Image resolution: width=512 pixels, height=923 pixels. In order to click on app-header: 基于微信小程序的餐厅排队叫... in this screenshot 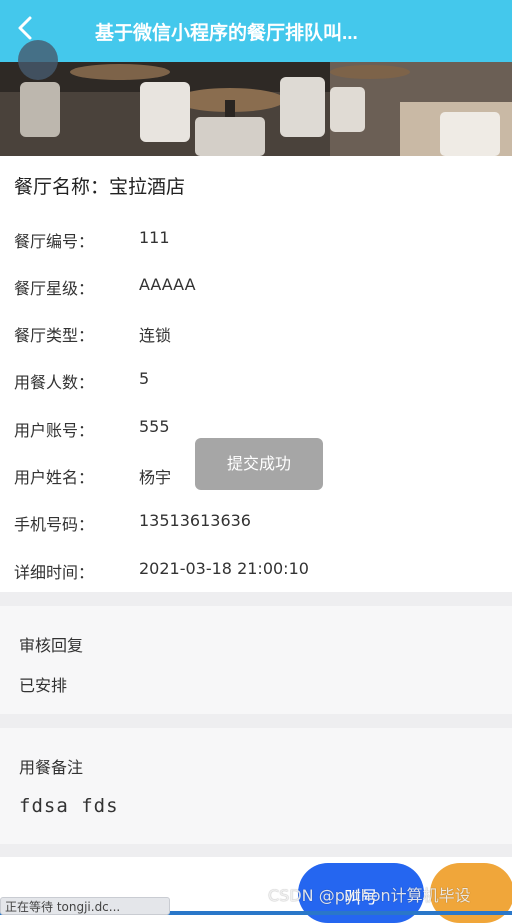, I will do `click(256, 31)`.